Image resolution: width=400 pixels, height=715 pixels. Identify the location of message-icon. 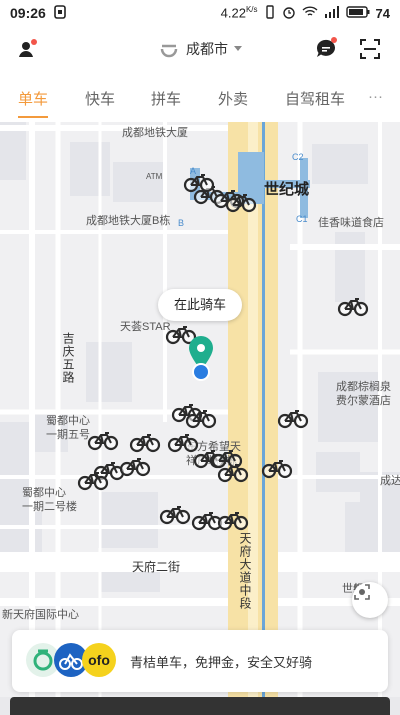
(326, 49).